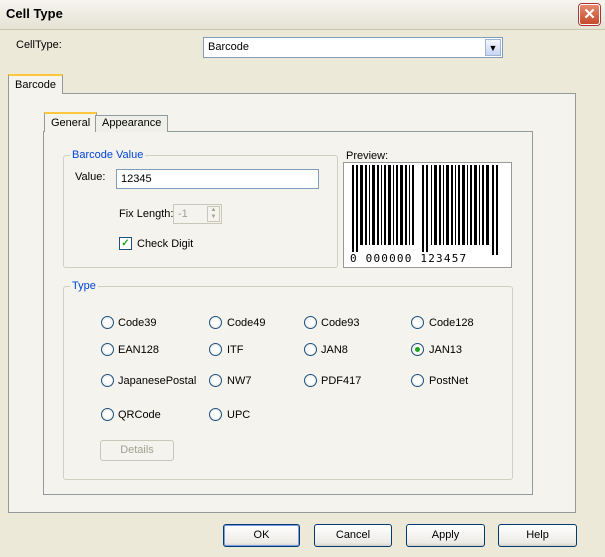 Image resolution: width=605 pixels, height=557 pixels. What do you see at coordinates (183, 214) in the screenshot?
I see `fix-length-value: -1` at bounding box center [183, 214].